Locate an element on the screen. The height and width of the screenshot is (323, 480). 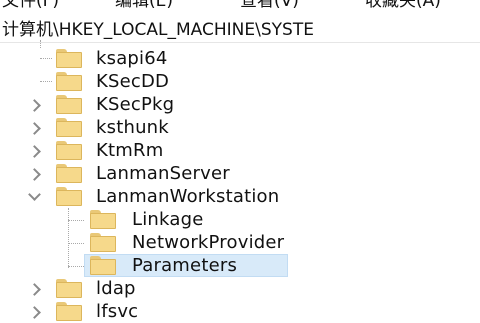
menu-file: 文件(F) is located at coordinates (30, 6).